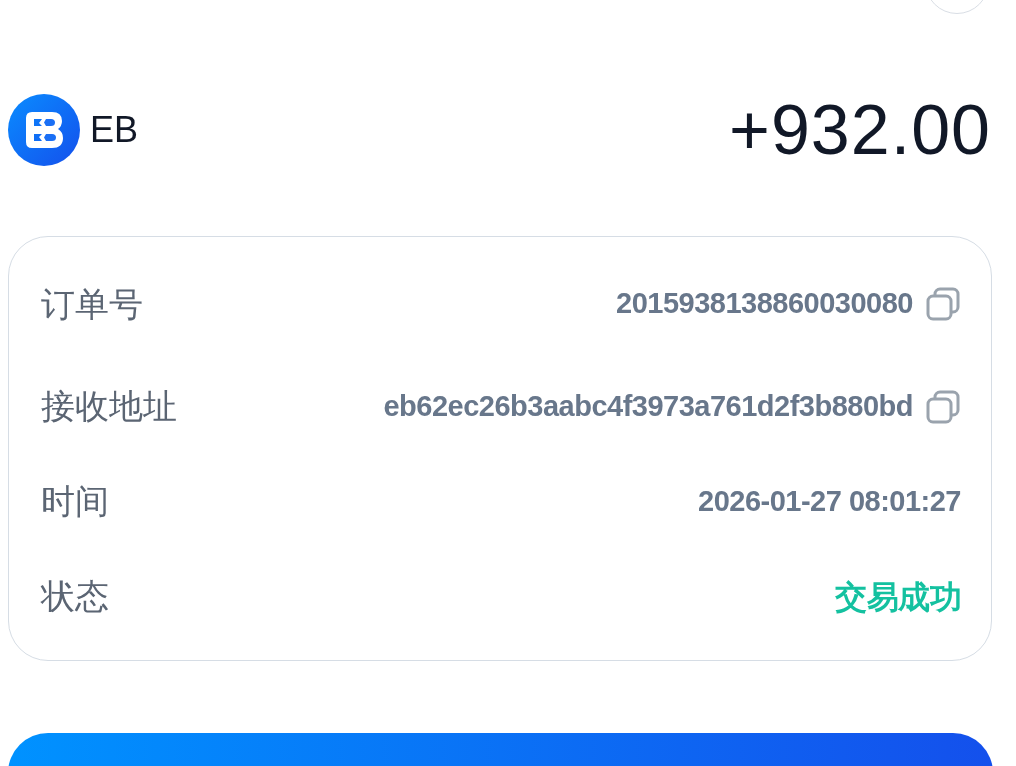 The height and width of the screenshot is (766, 1016). What do you see at coordinates (114, 130) in the screenshot?
I see `coin-symbol: EB` at bounding box center [114, 130].